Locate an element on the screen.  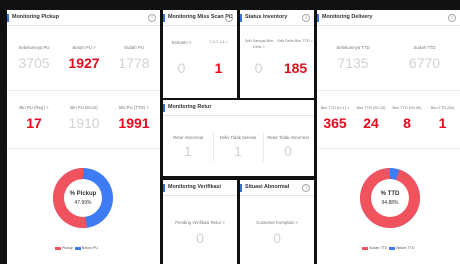
deliv-tidak-selesai-label: Deliv Tidak Selesai is located at coordinates (238, 137).